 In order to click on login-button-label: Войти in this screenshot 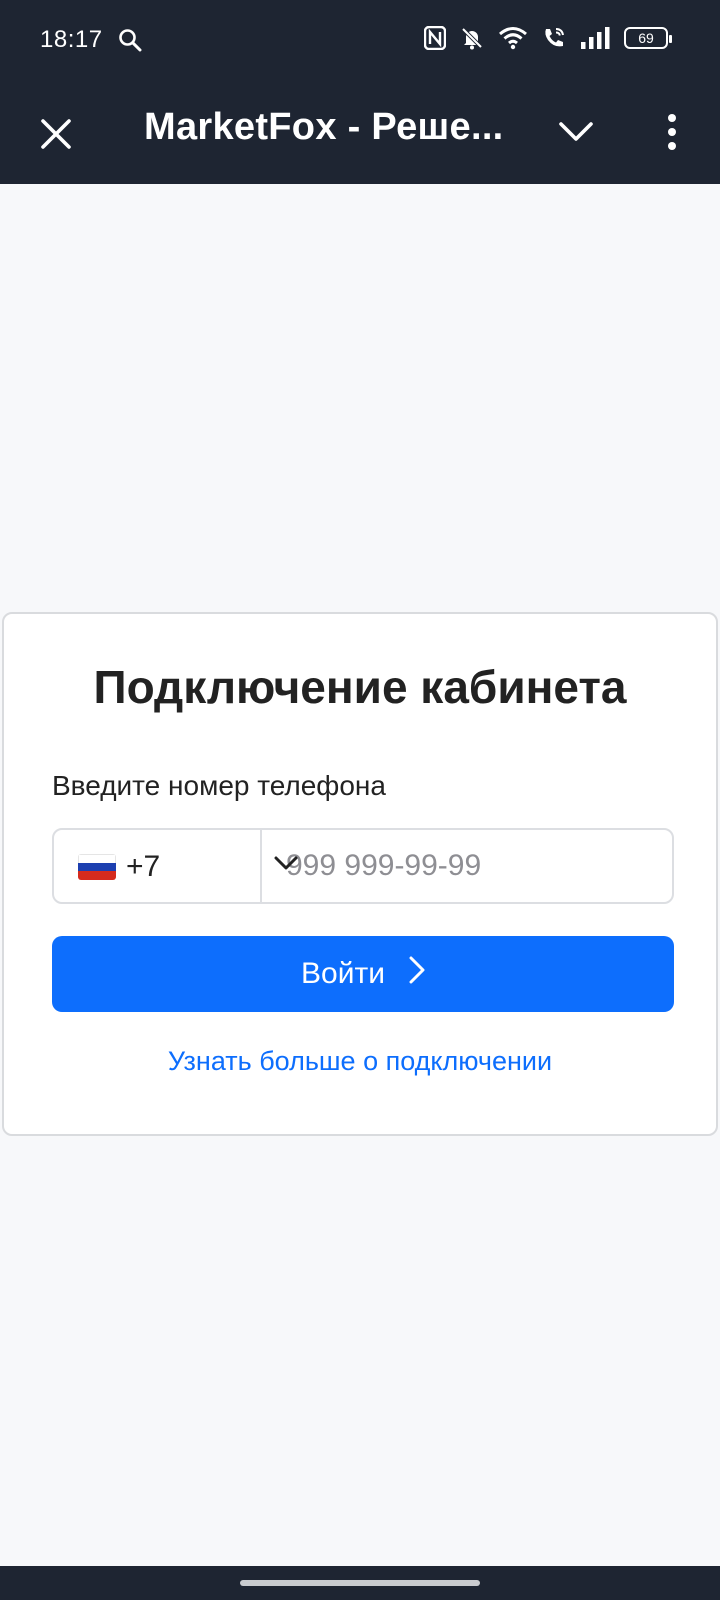, I will do `click(343, 973)`.